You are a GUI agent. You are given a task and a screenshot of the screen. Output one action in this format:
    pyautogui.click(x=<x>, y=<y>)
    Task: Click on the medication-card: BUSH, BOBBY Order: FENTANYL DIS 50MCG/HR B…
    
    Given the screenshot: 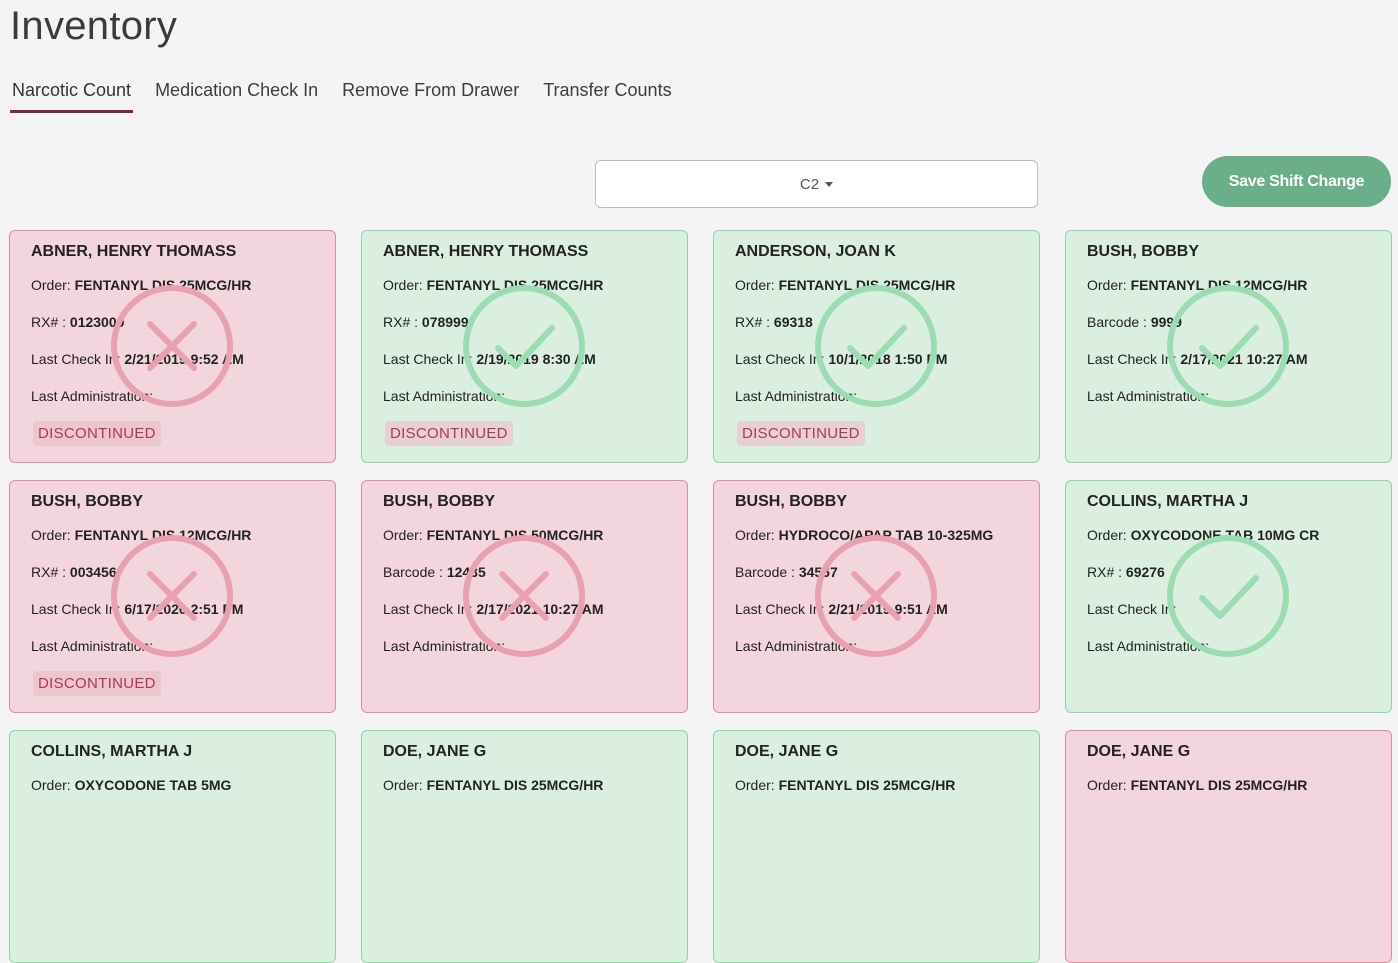 What is the action you would take?
    pyautogui.click(x=524, y=596)
    